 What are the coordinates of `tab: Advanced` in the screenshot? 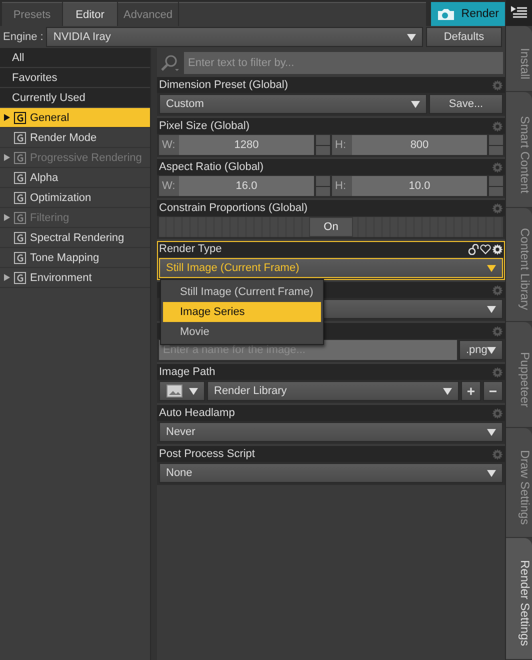 It's located at (148, 14).